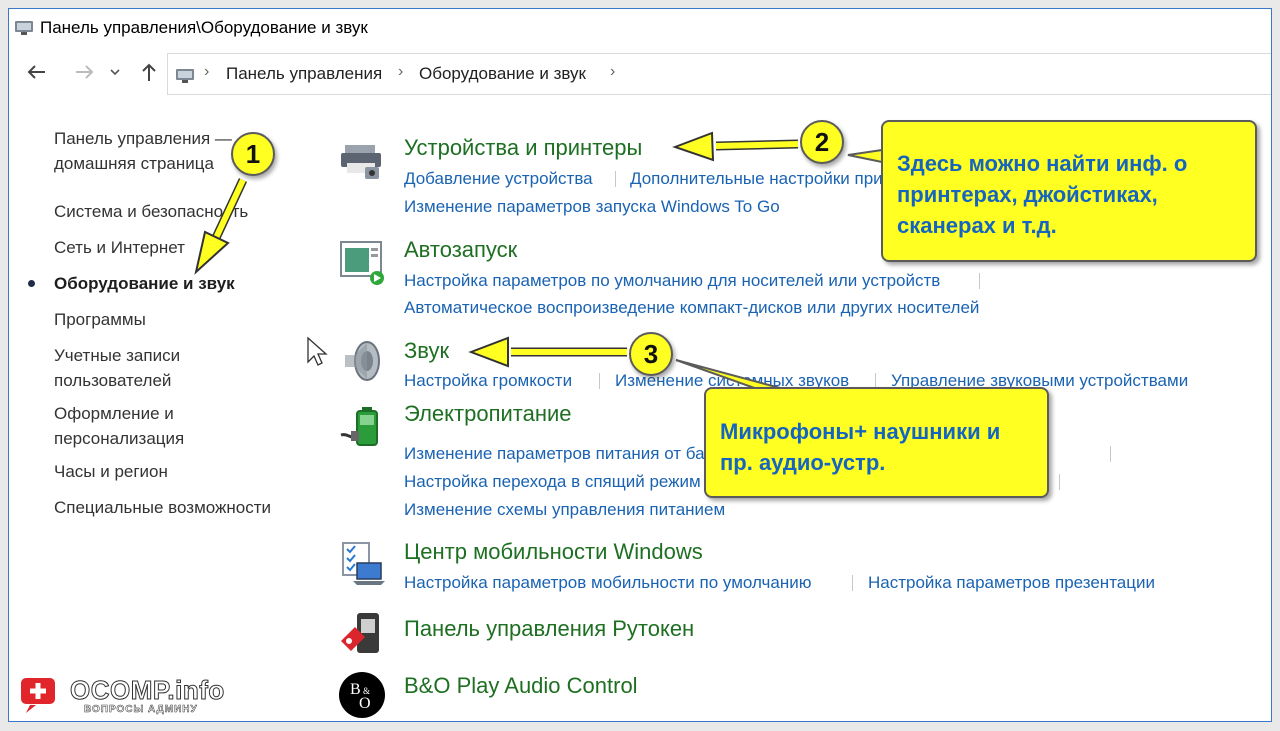  Describe the element at coordinates (488, 414) in the screenshot. I see `category-power: Электропитание` at that location.